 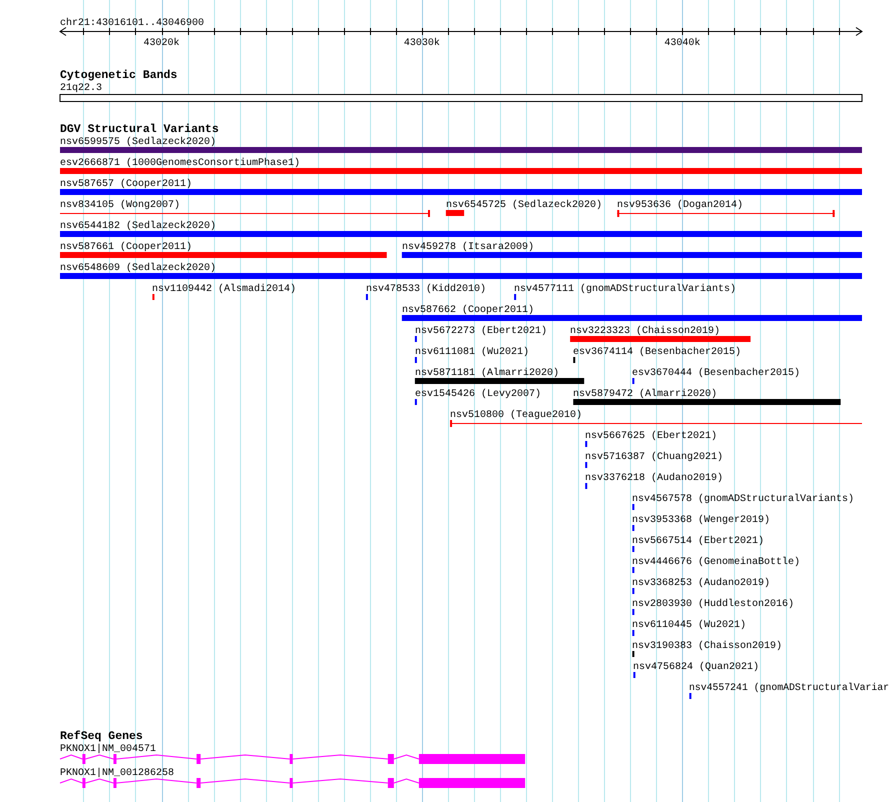 What do you see at coordinates (481, 331) in the screenshot?
I see `variant-label: nsv5672273 (Ebert2021)` at bounding box center [481, 331].